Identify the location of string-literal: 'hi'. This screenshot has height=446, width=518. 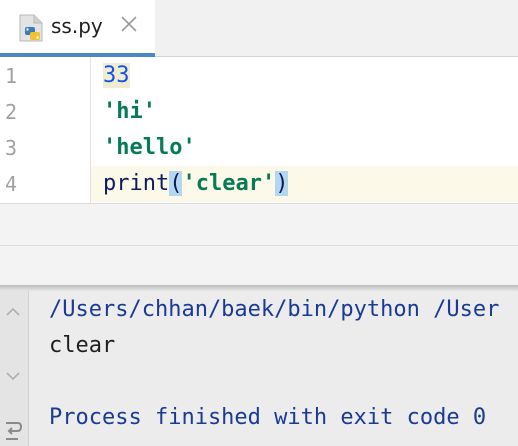
(129, 111).